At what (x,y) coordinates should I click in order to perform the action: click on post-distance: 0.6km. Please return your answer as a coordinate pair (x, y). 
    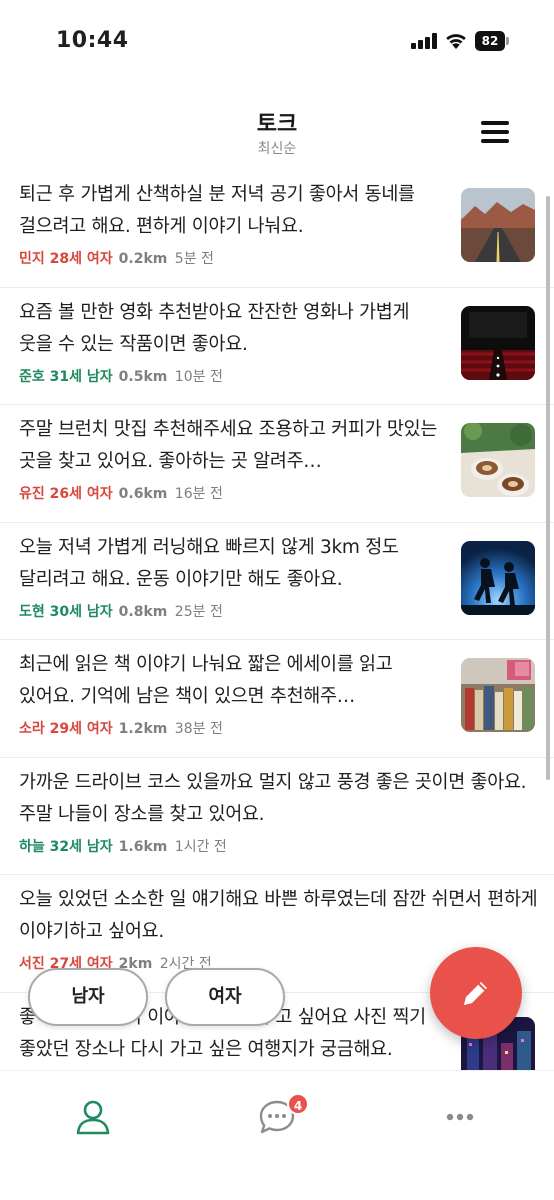
    Looking at the image, I should click on (143, 494).